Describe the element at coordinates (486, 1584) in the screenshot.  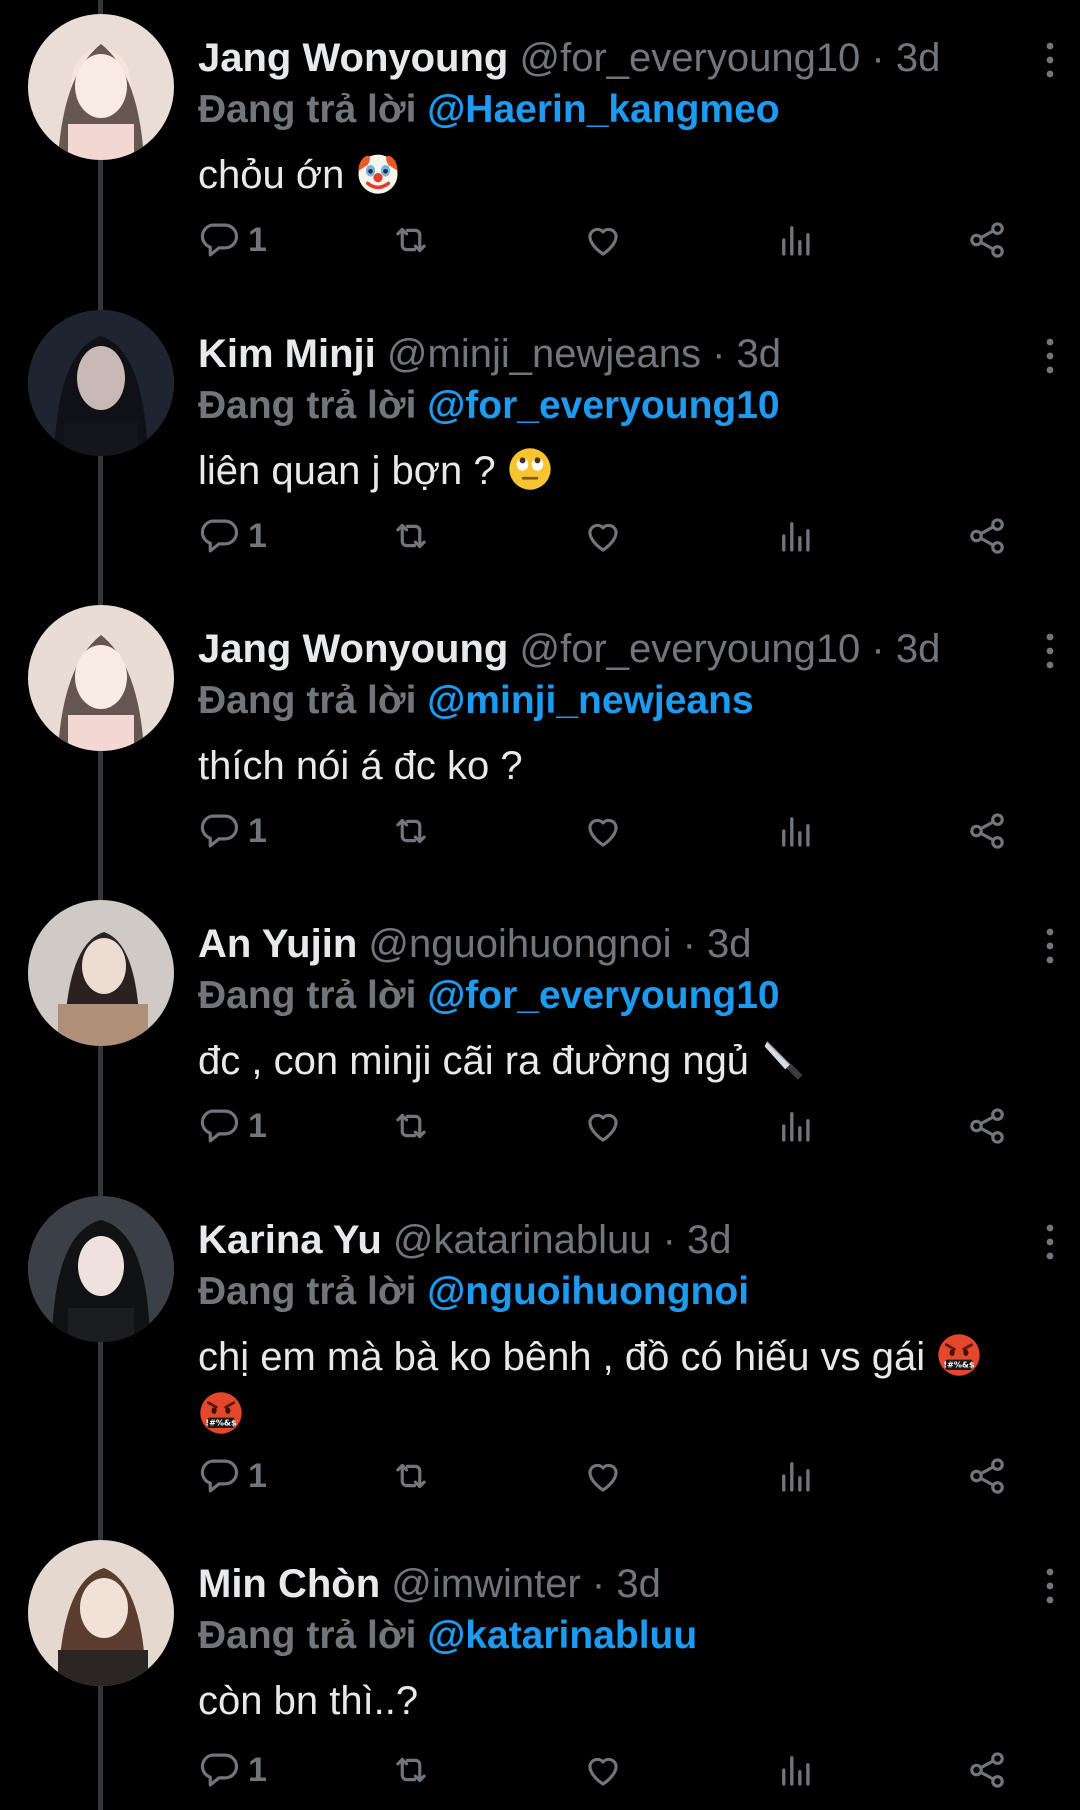
I see `handle: @imwinter` at that location.